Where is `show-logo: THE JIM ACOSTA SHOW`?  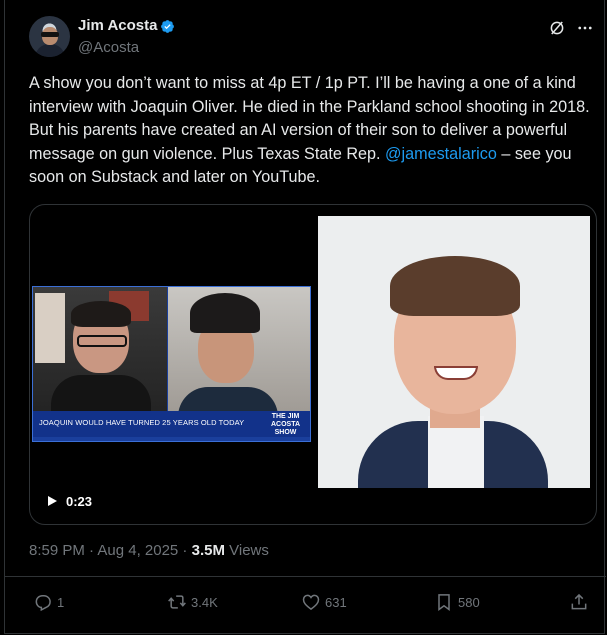 show-logo: THE JIM ACOSTA SHOW is located at coordinates (285, 425).